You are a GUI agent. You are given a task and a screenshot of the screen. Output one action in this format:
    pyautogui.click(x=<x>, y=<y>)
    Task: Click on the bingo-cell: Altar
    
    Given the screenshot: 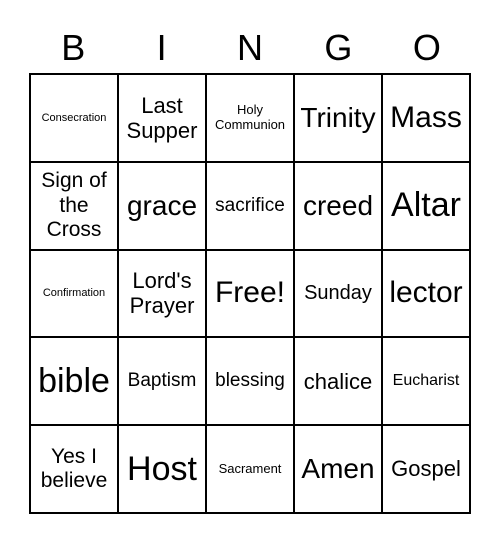 What is the action you would take?
    pyautogui.click(x=426, y=205)
    